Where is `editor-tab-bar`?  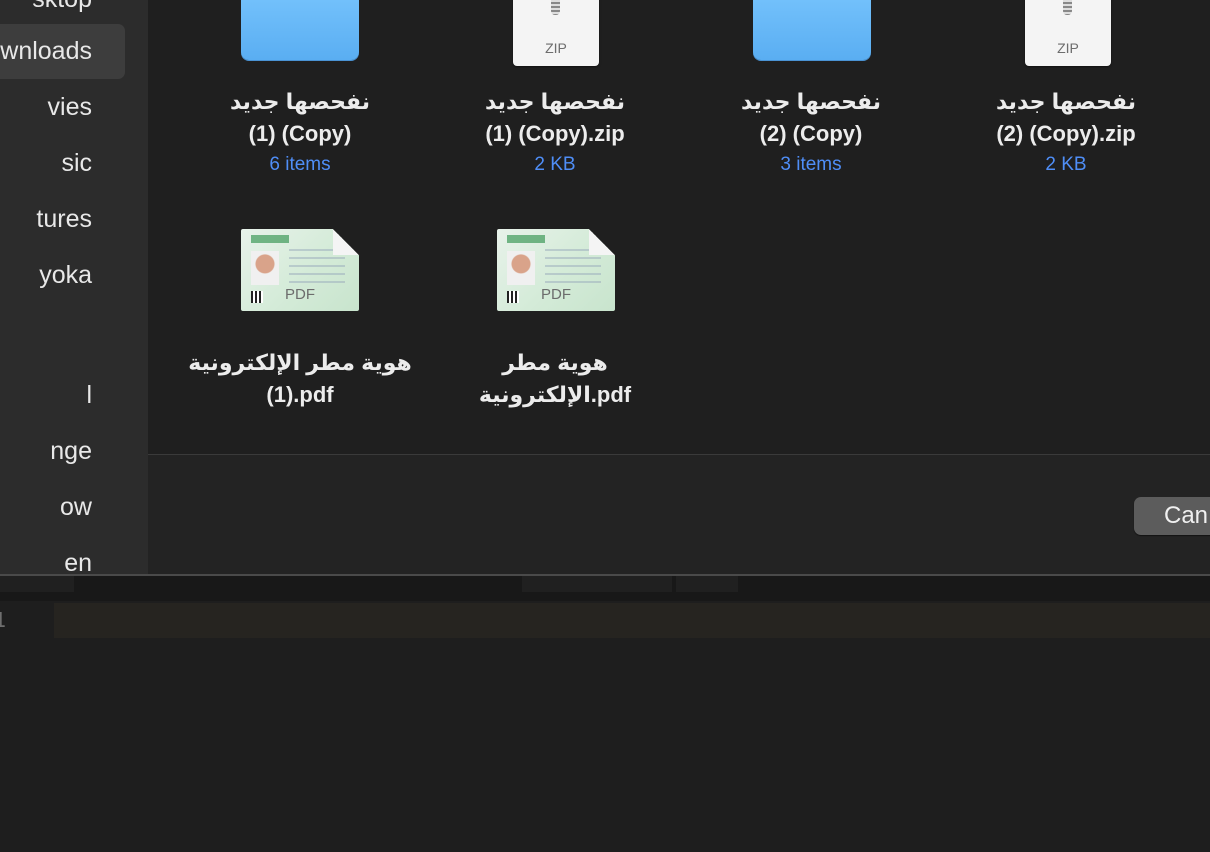
editor-tab-bar is located at coordinates (605, 588).